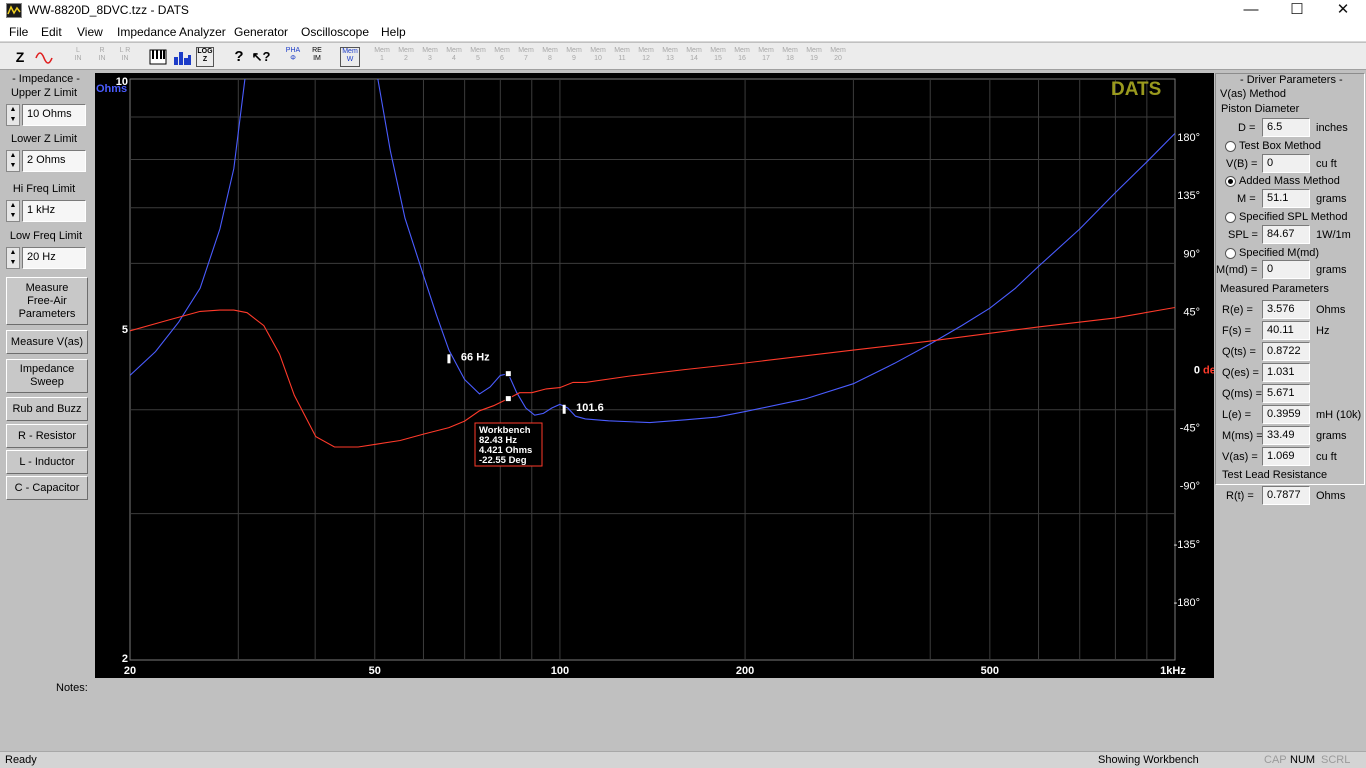 The image size is (1366, 768). What do you see at coordinates (1148, 760) in the screenshot?
I see `status-showing: Showing Workbench` at bounding box center [1148, 760].